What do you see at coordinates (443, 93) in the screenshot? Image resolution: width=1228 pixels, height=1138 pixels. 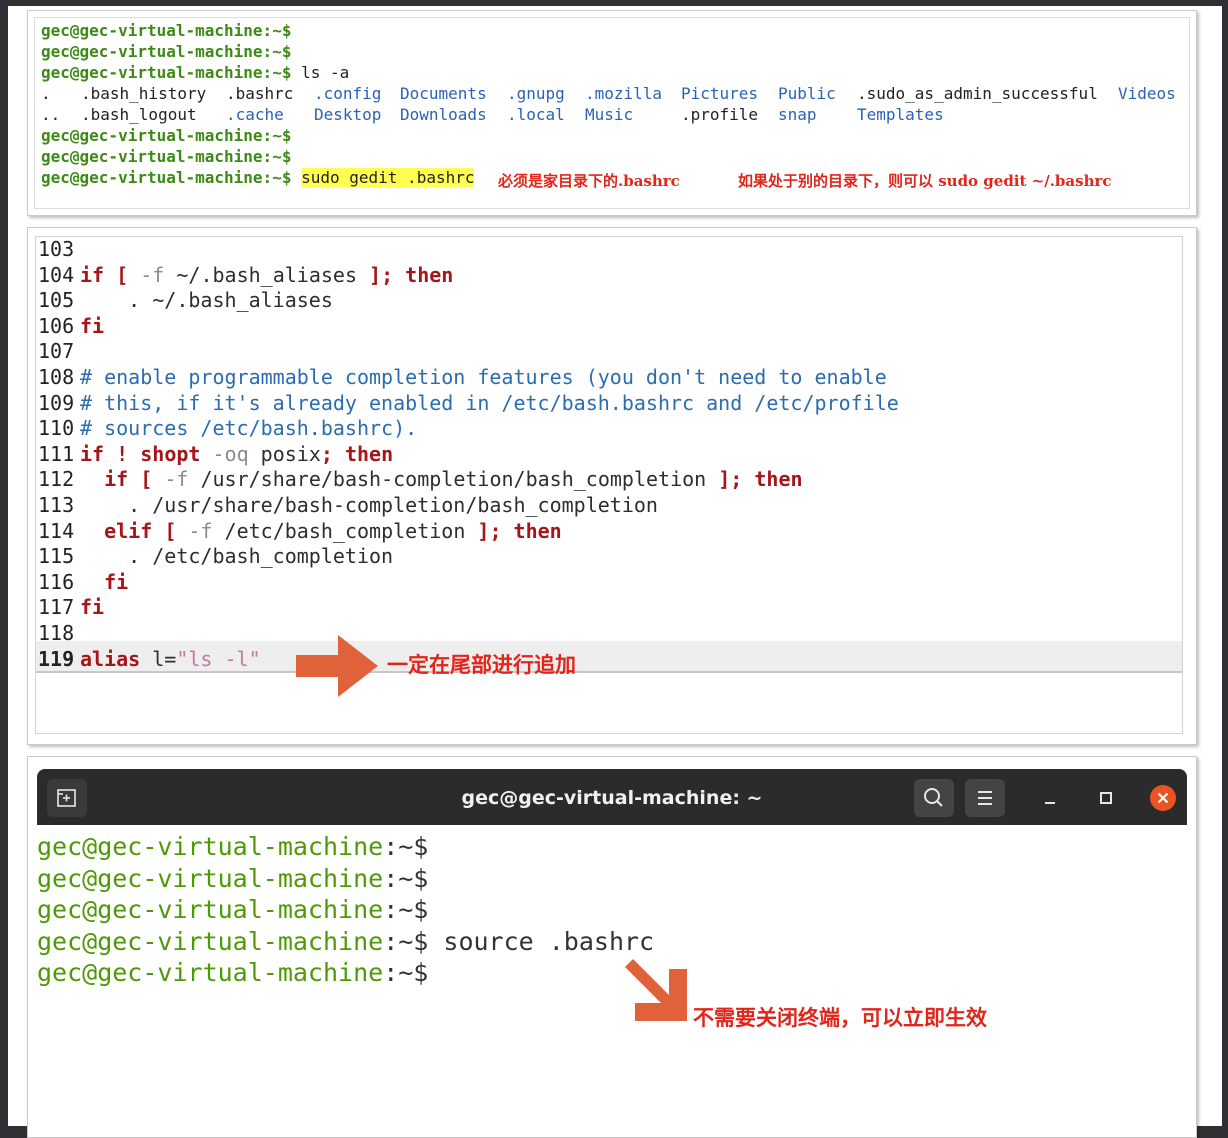 I see `ls-entry: Documents` at bounding box center [443, 93].